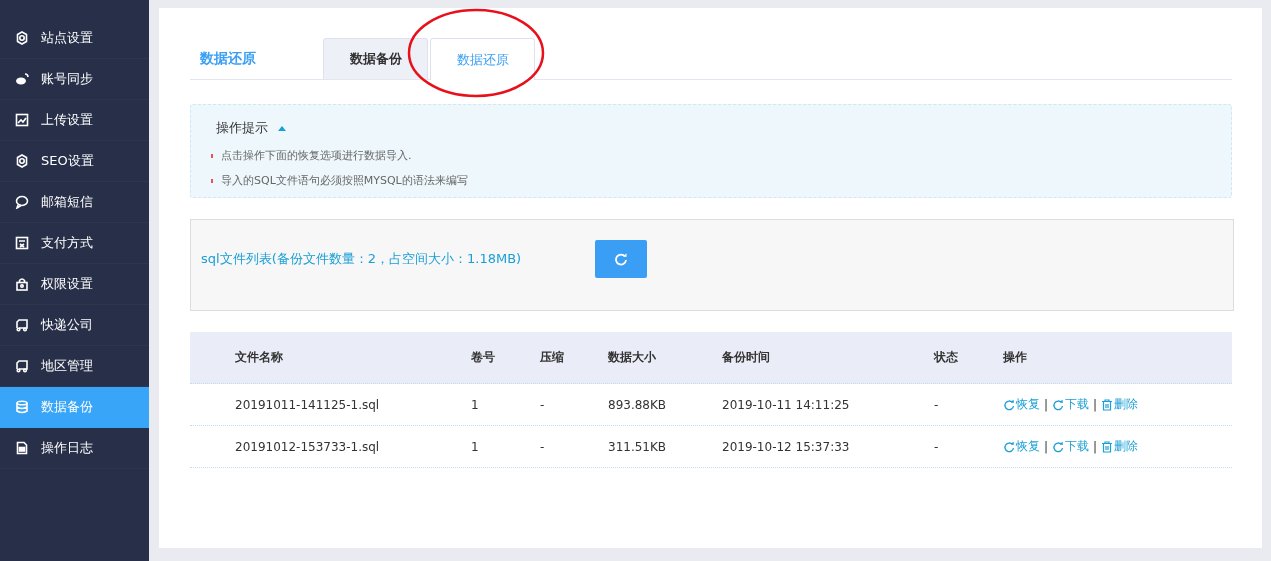  Describe the element at coordinates (74, 284) in the screenshot. I see `sidebar-item: 权限设置` at that location.